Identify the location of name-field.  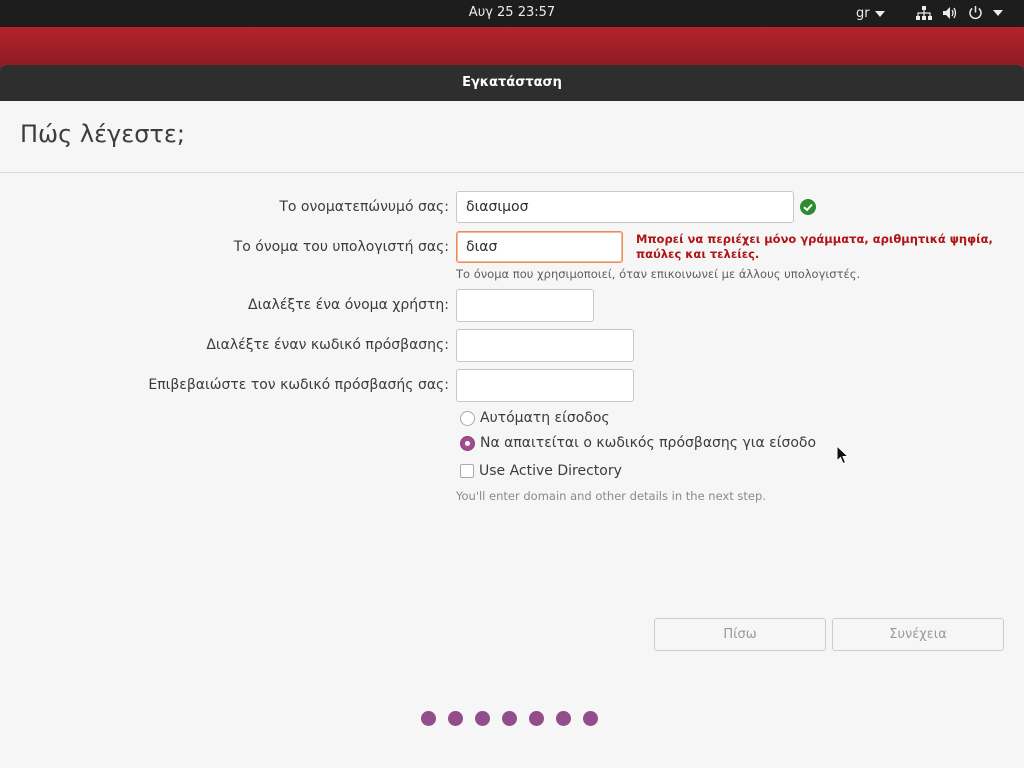
(625, 207).